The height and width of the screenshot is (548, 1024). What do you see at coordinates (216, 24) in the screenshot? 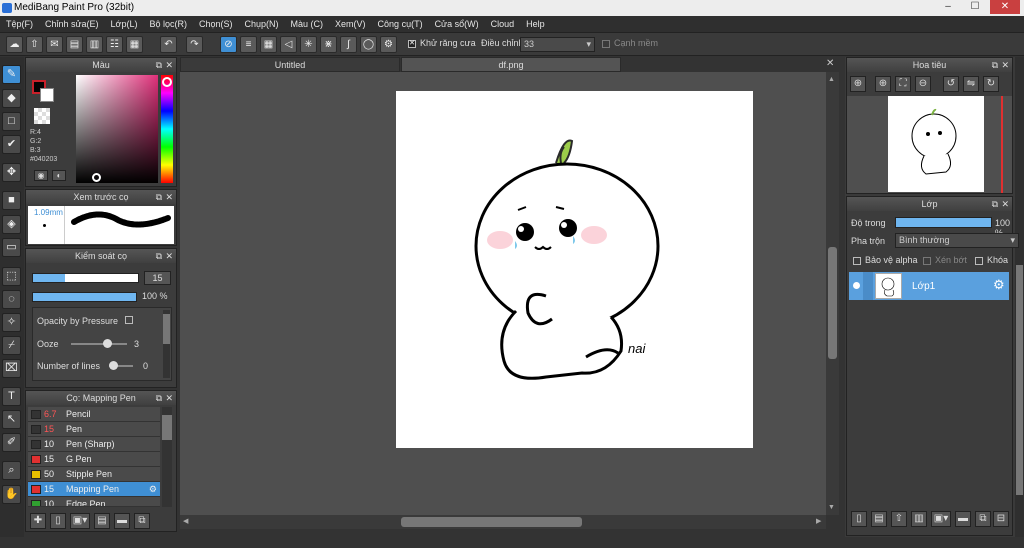
I see `menu-select: Chọn(S)` at bounding box center [216, 24].